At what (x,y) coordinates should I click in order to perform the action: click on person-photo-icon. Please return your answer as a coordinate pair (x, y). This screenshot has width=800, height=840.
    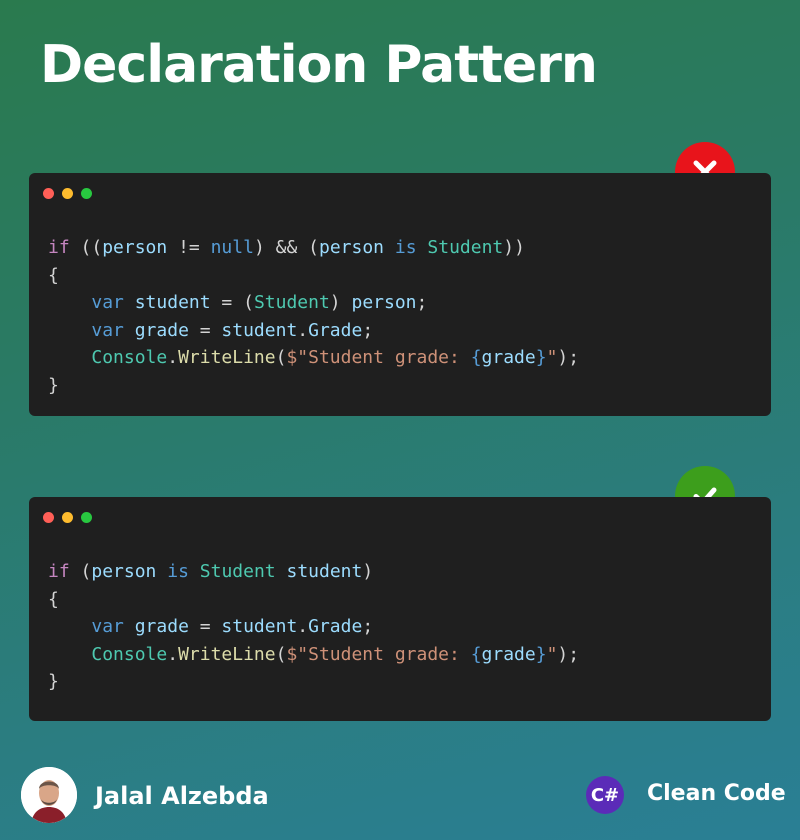
    Looking at the image, I should click on (49, 795).